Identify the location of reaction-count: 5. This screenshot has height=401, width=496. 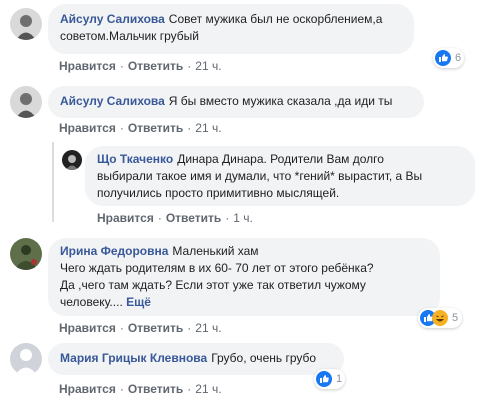
(455, 318).